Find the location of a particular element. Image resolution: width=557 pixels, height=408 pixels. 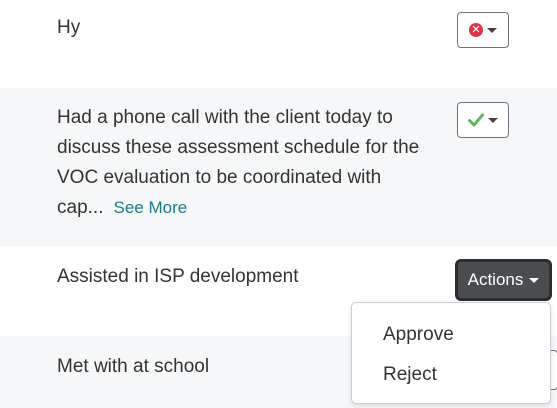

actions-label: Actions is located at coordinates (495, 279).